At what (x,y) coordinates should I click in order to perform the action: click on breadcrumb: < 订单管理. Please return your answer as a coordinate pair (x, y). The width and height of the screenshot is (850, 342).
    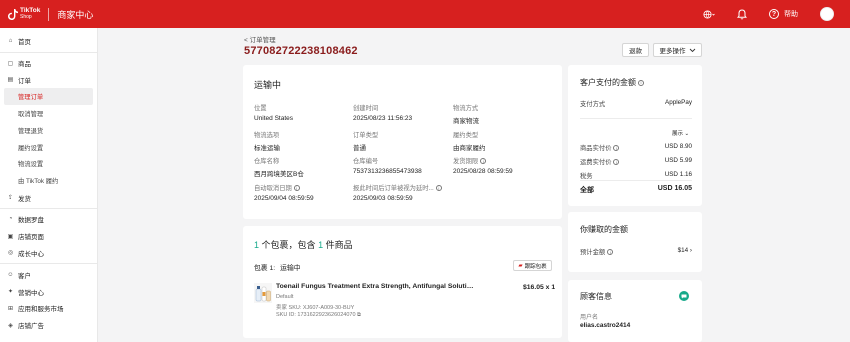
    Looking at the image, I should click on (260, 39).